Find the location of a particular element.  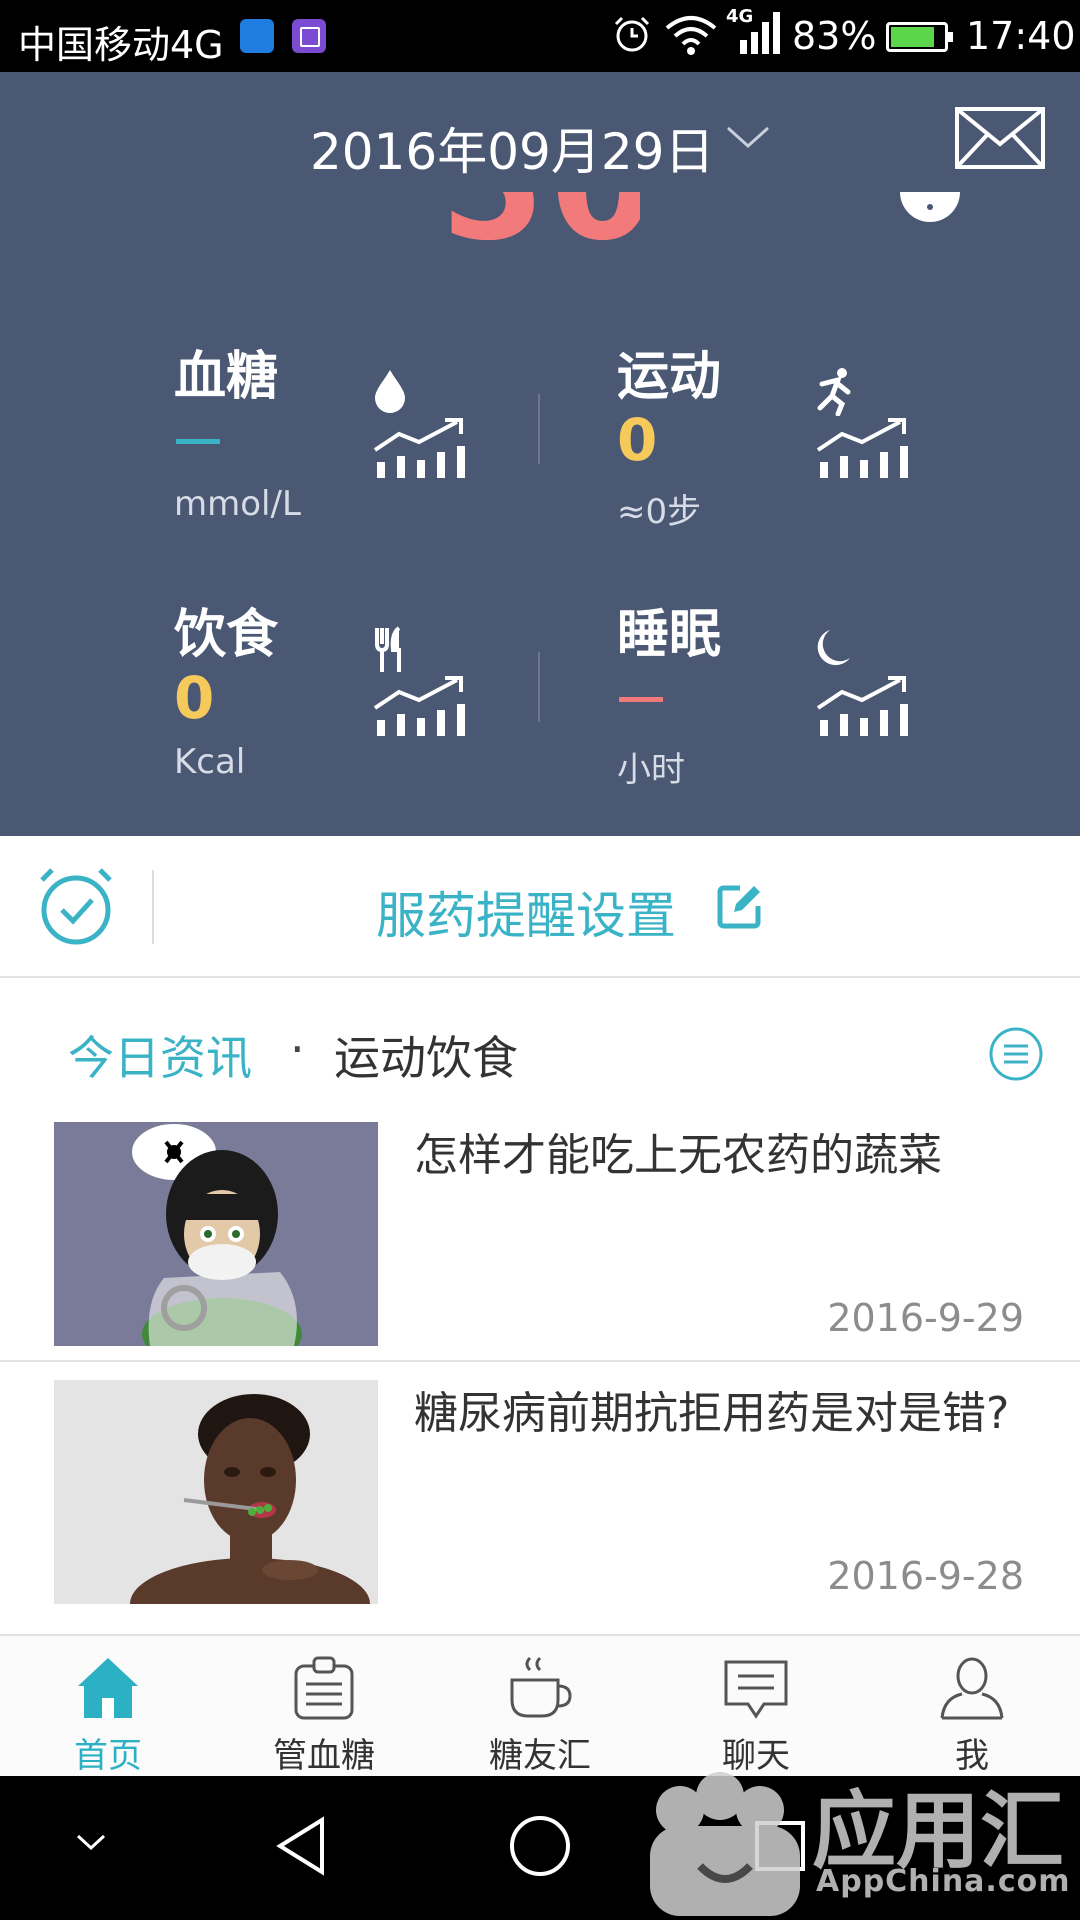

medication-reminder-row: 服药提醒设置 is located at coordinates (540, 907).